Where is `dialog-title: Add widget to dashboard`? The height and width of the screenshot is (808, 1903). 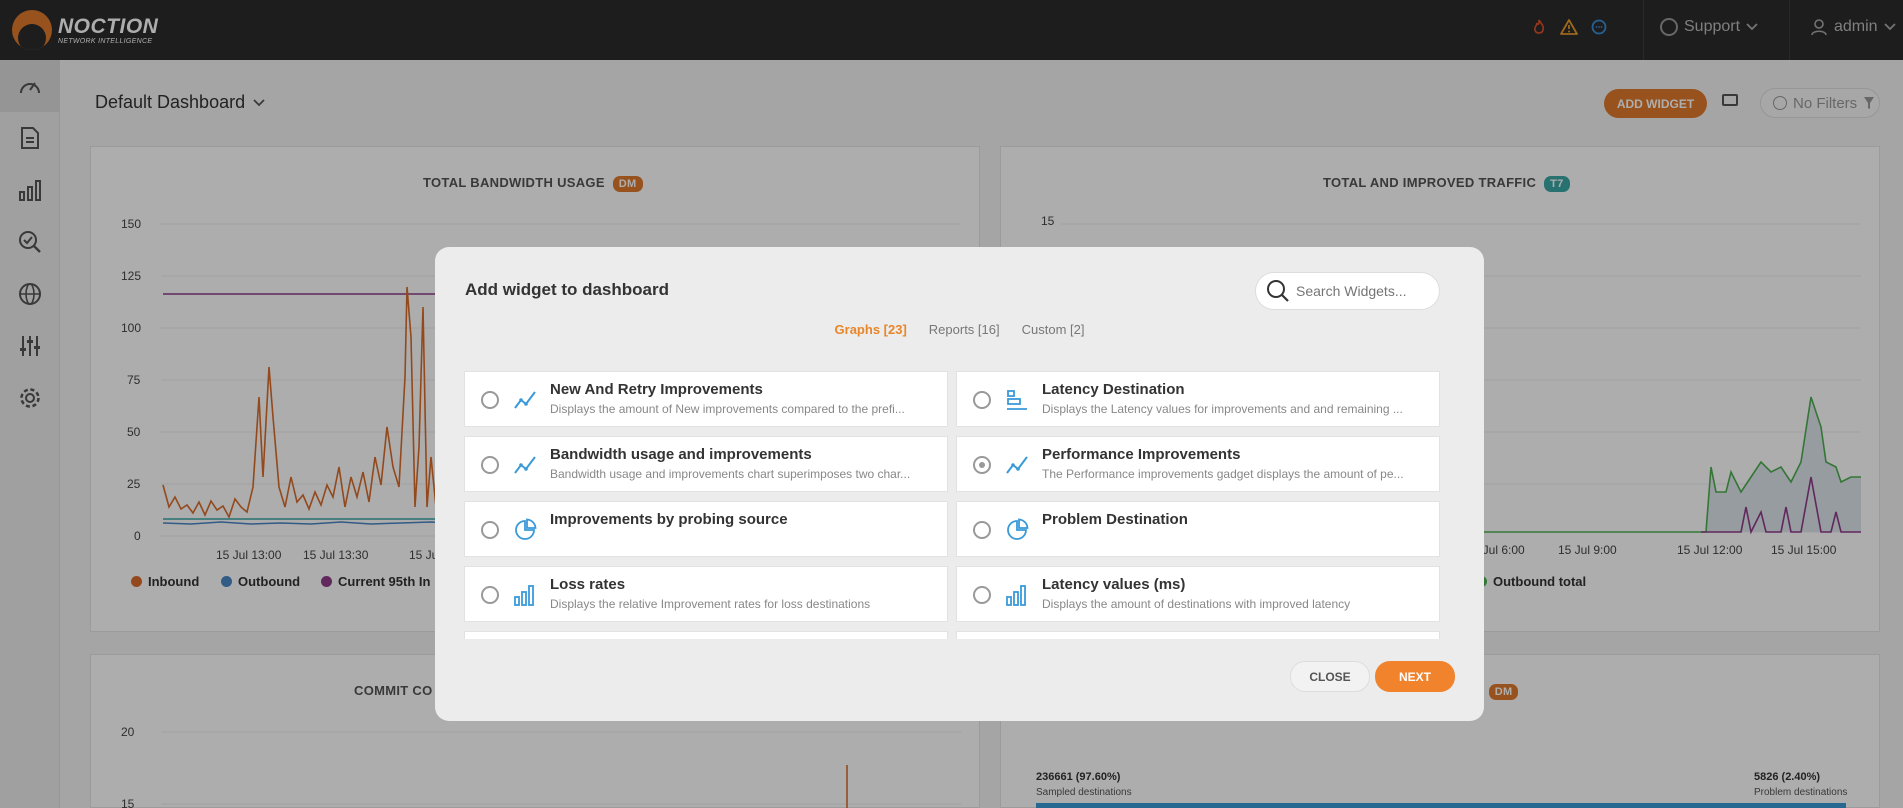 dialog-title: Add widget to dashboard is located at coordinates (567, 289).